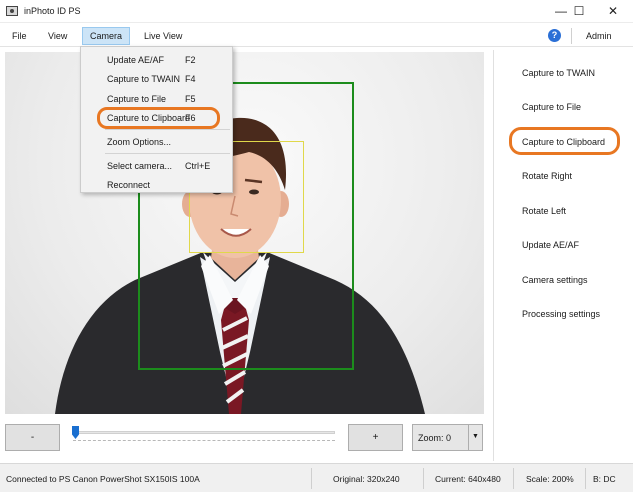 Image resolution: width=633 pixels, height=492 pixels. What do you see at coordinates (493, 255) in the screenshot?
I see `panel-divider` at bounding box center [493, 255].